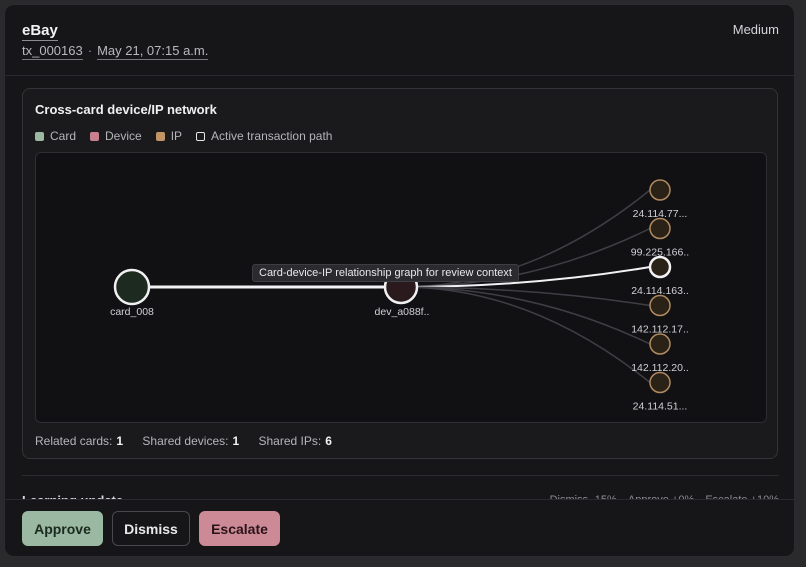 The image size is (806, 567). Describe the element at coordinates (52, 51) in the screenshot. I see `transaction-id-link: tx_000163` at that location.